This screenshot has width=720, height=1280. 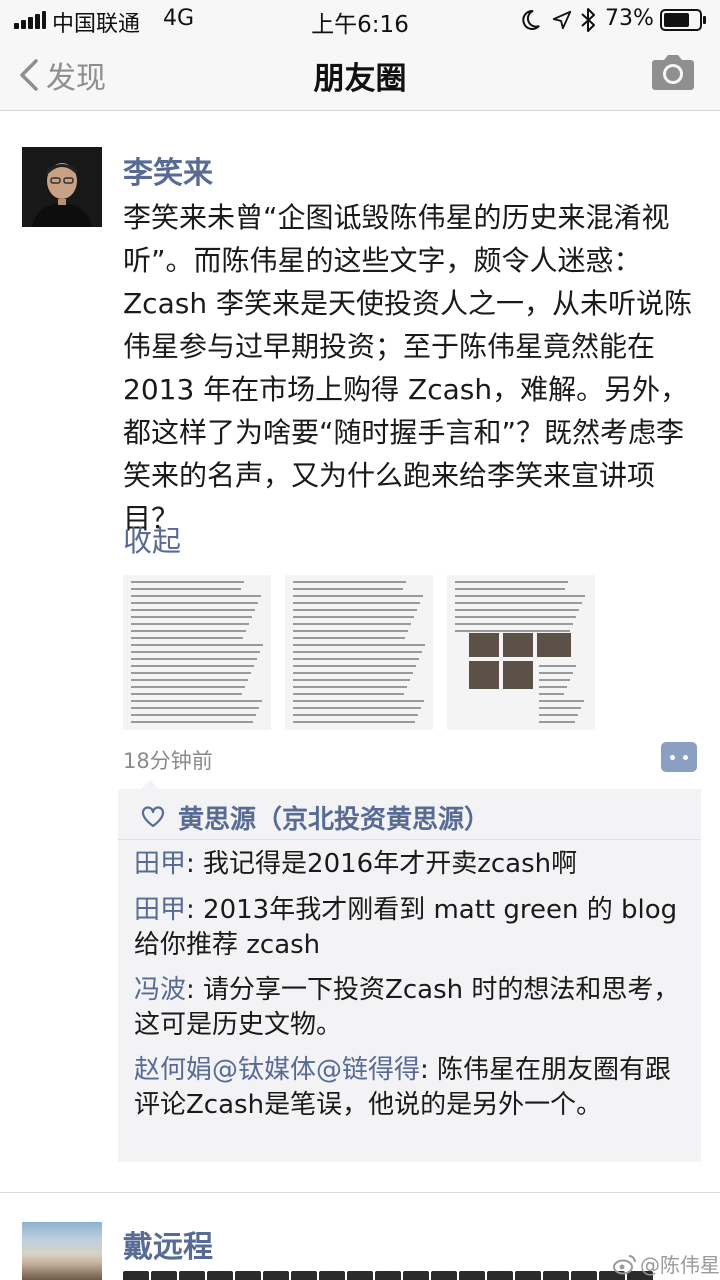 What do you see at coordinates (334, 817) in the screenshot?
I see `likes-names: 黄思源（京北投资黄思源）` at bounding box center [334, 817].